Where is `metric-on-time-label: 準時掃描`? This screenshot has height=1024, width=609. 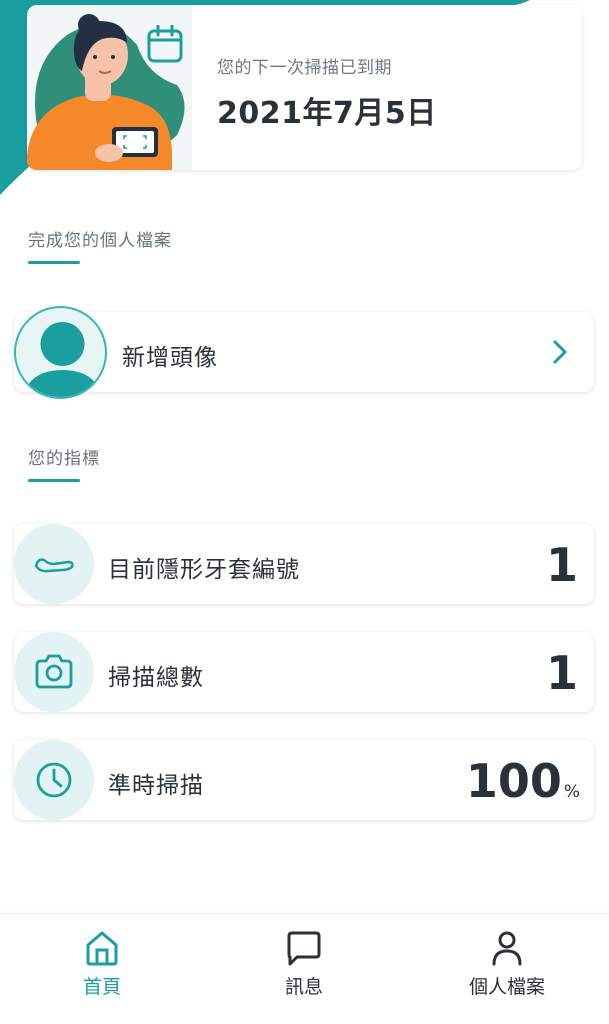 metric-on-time-label: 準時掃描 is located at coordinates (156, 786).